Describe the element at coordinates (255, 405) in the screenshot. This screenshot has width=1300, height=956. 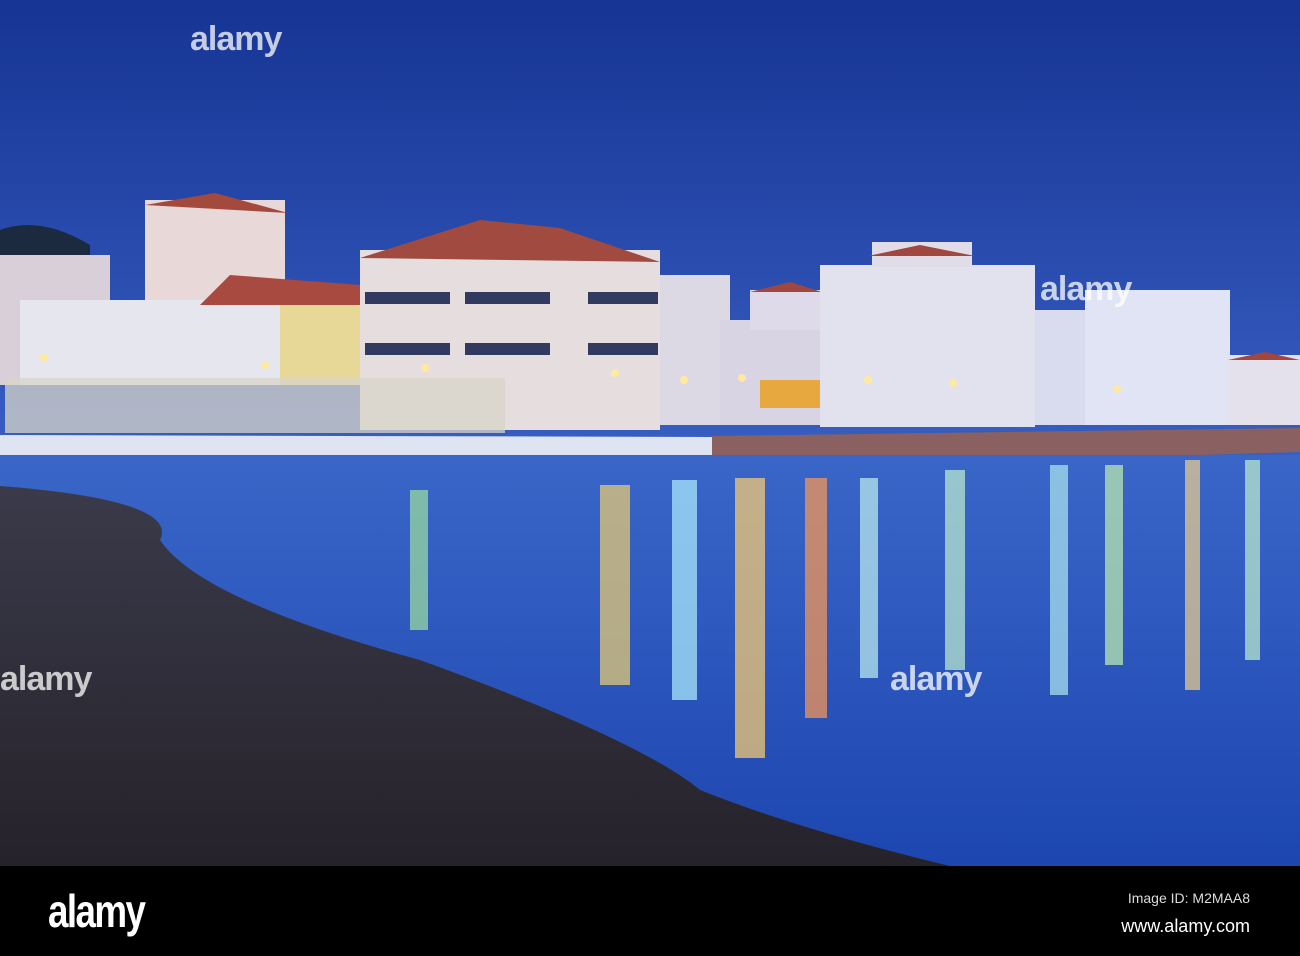
I see `canopies` at that location.